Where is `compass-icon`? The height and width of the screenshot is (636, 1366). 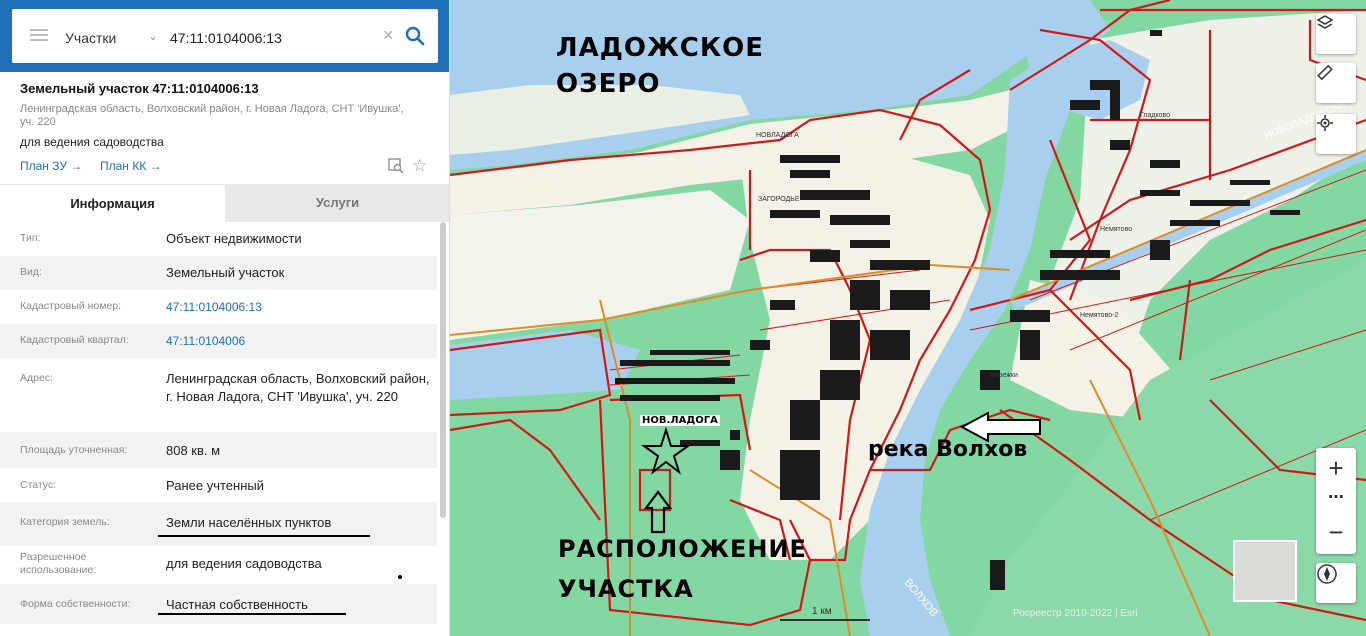
compass-icon is located at coordinates (1327, 574).